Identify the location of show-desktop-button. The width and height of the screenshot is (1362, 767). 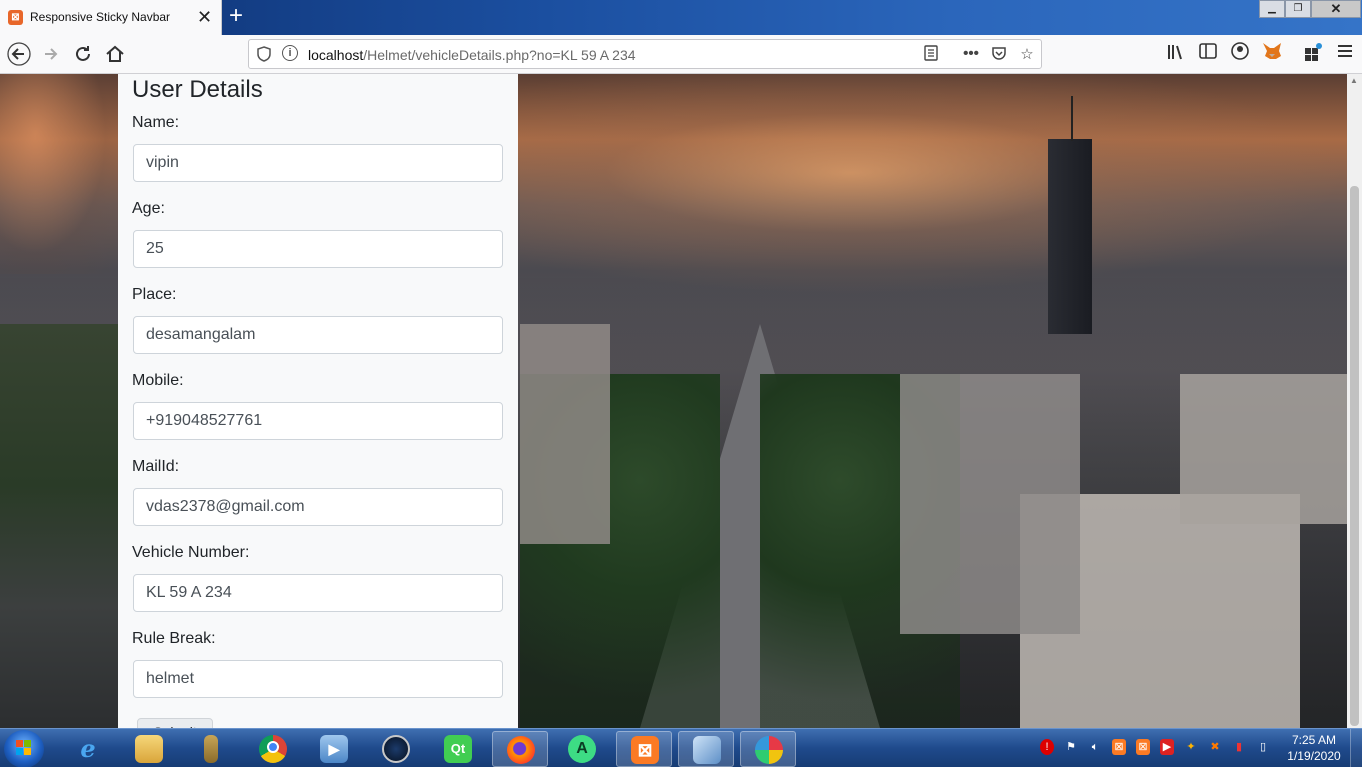
(1356, 748).